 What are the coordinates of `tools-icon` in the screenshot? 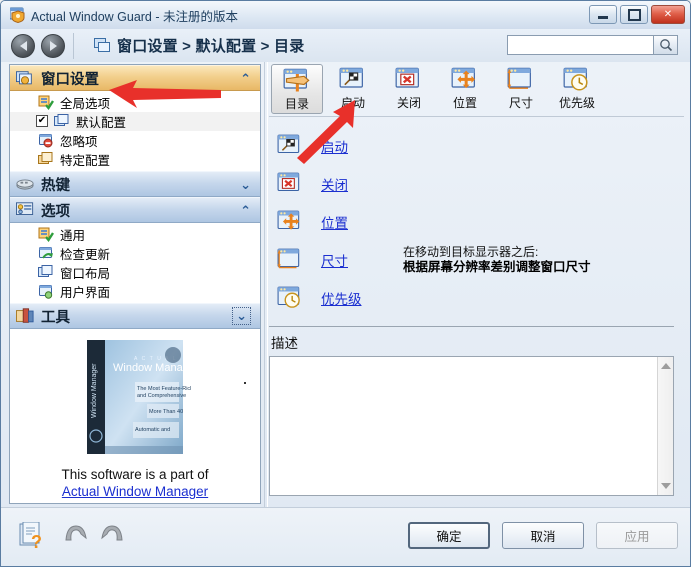 It's located at (25, 315).